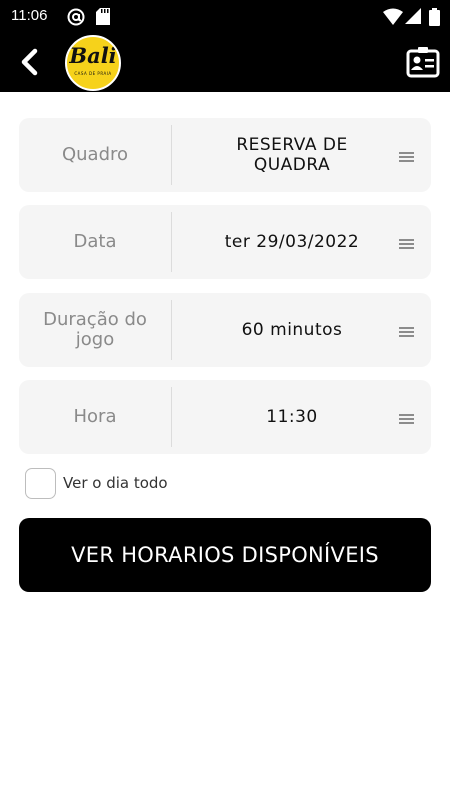  What do you see at coordinates (225, 417) in the screenshot?
I see `time-row: Hora 11:30` at bounding box center [225, 417].